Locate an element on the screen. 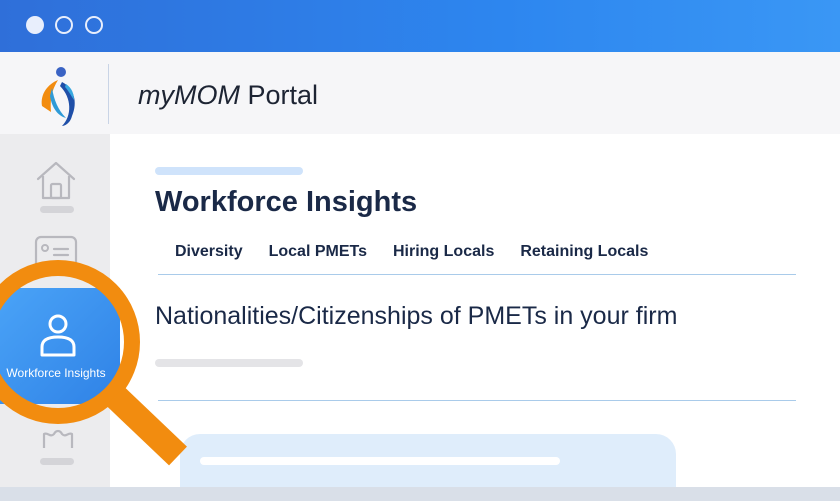 The width and height of the screenshot is (840, 501). window-close-dot is located at coordinates (35, 25).